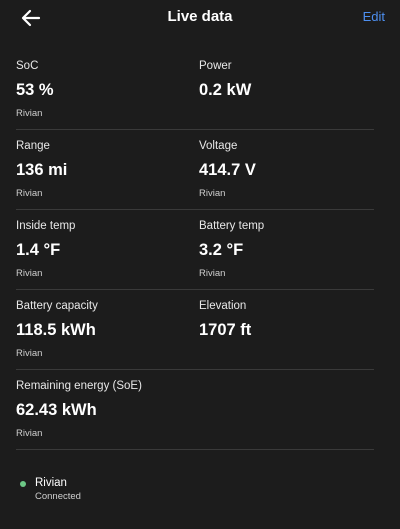 This screenshot has width=400, height=529. Describe the element at coordinates (42, 170) in the screenshot. I see `metric-value: 136 mi` at that location.